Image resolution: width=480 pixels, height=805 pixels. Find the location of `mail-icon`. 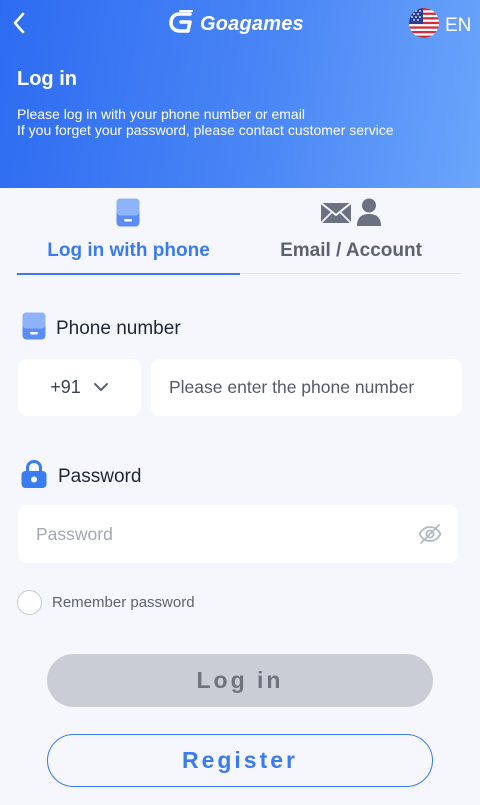

mail-icon is located at coordinates (336, 215).